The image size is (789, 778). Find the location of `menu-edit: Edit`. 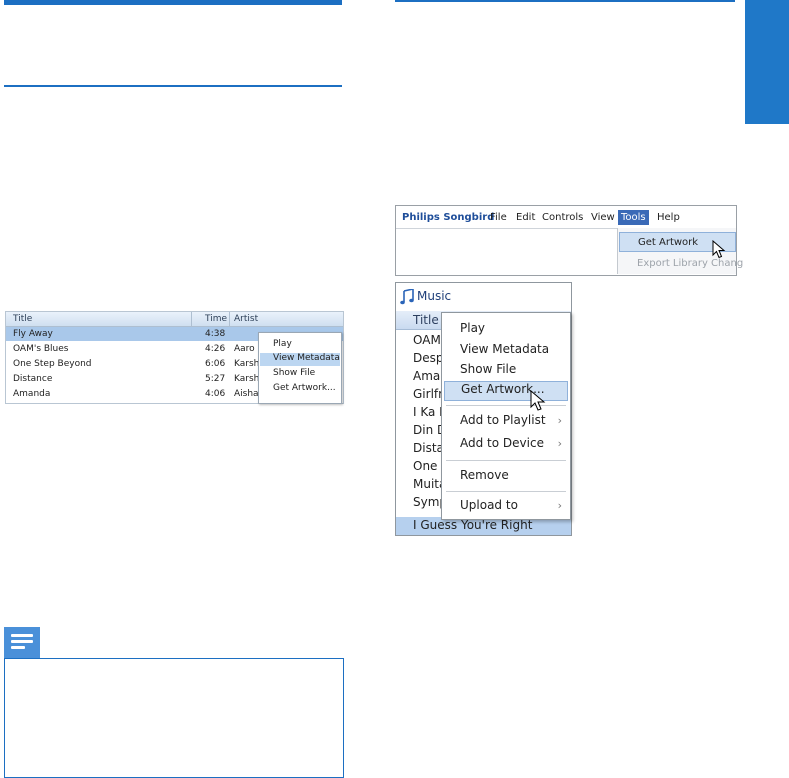

menu-edit: Edit is located at coordinates (525, 217).